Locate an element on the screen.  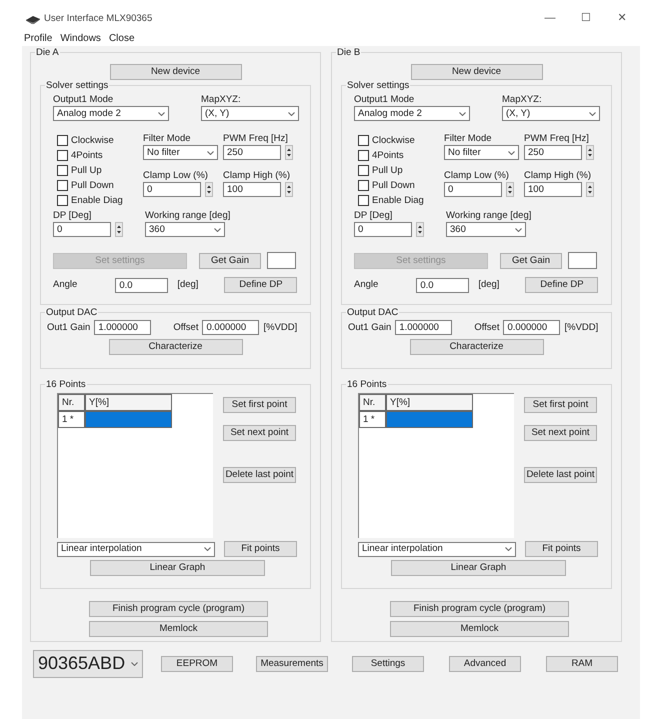
field-label: Out1 Gain is located at coordinates (68, 328).